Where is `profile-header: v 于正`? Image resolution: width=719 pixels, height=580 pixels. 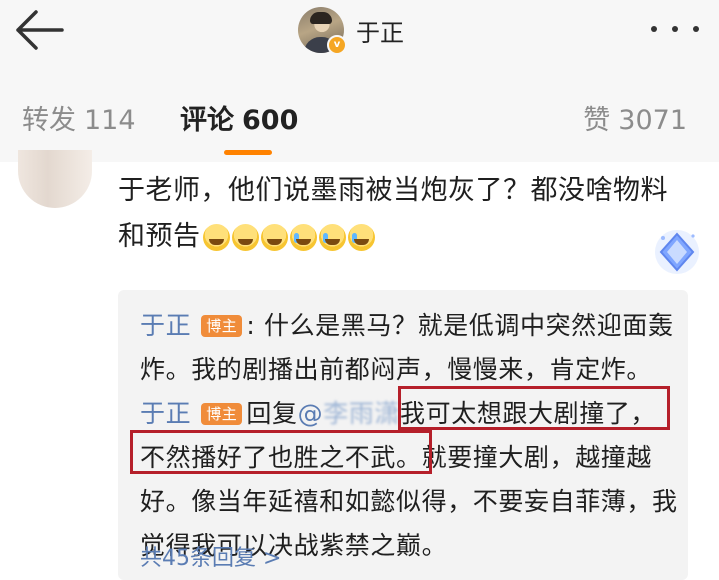
profile-header: v 于正 is located at coordinates (351, 30).